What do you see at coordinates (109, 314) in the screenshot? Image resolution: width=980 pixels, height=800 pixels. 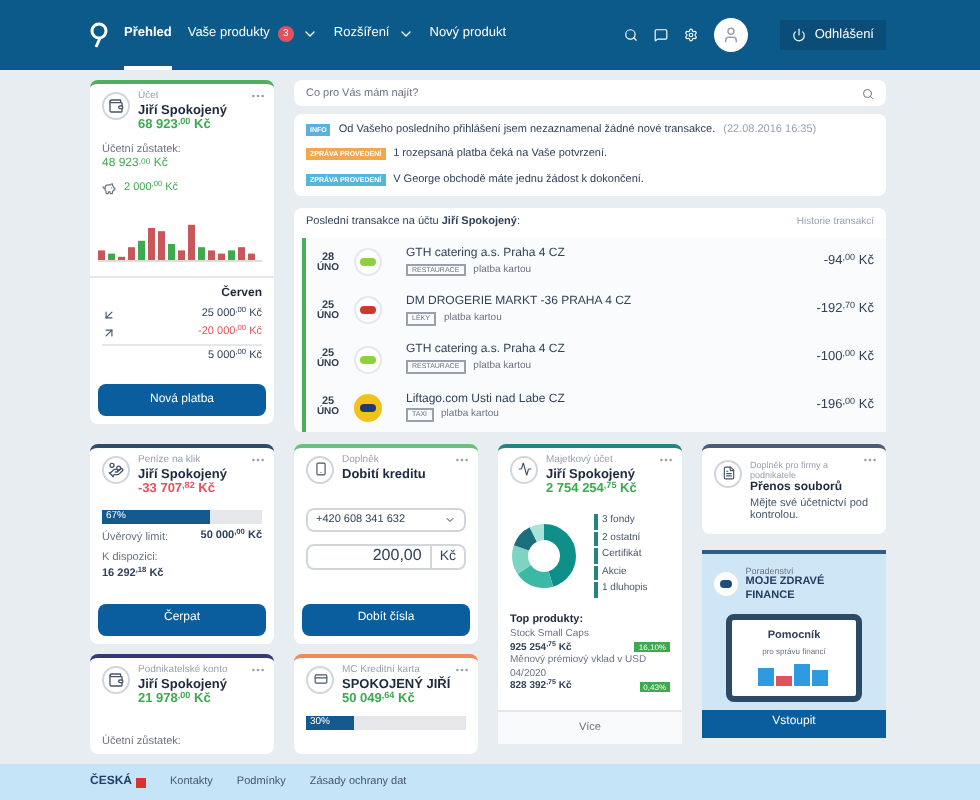 I see `incoming-arrow-icon` at bounding box center [109, 314].